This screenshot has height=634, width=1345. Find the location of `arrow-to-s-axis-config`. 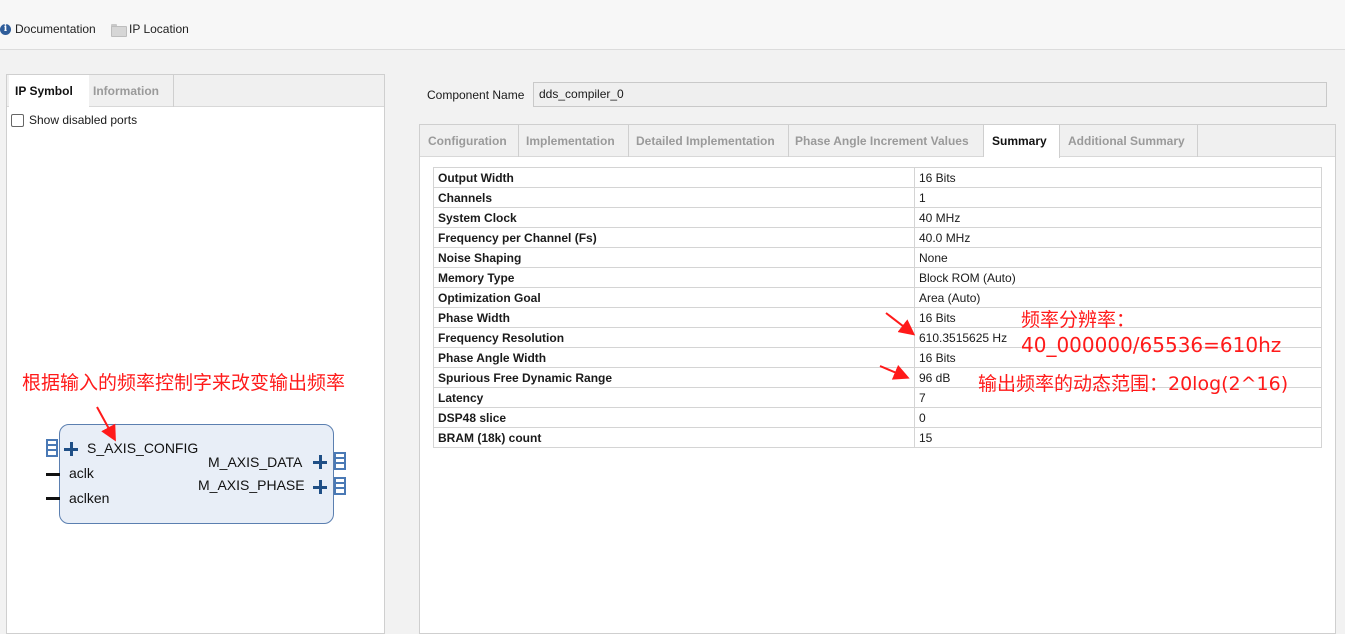

arrow-to-s-axis-config is located at coordinates (106, 424).